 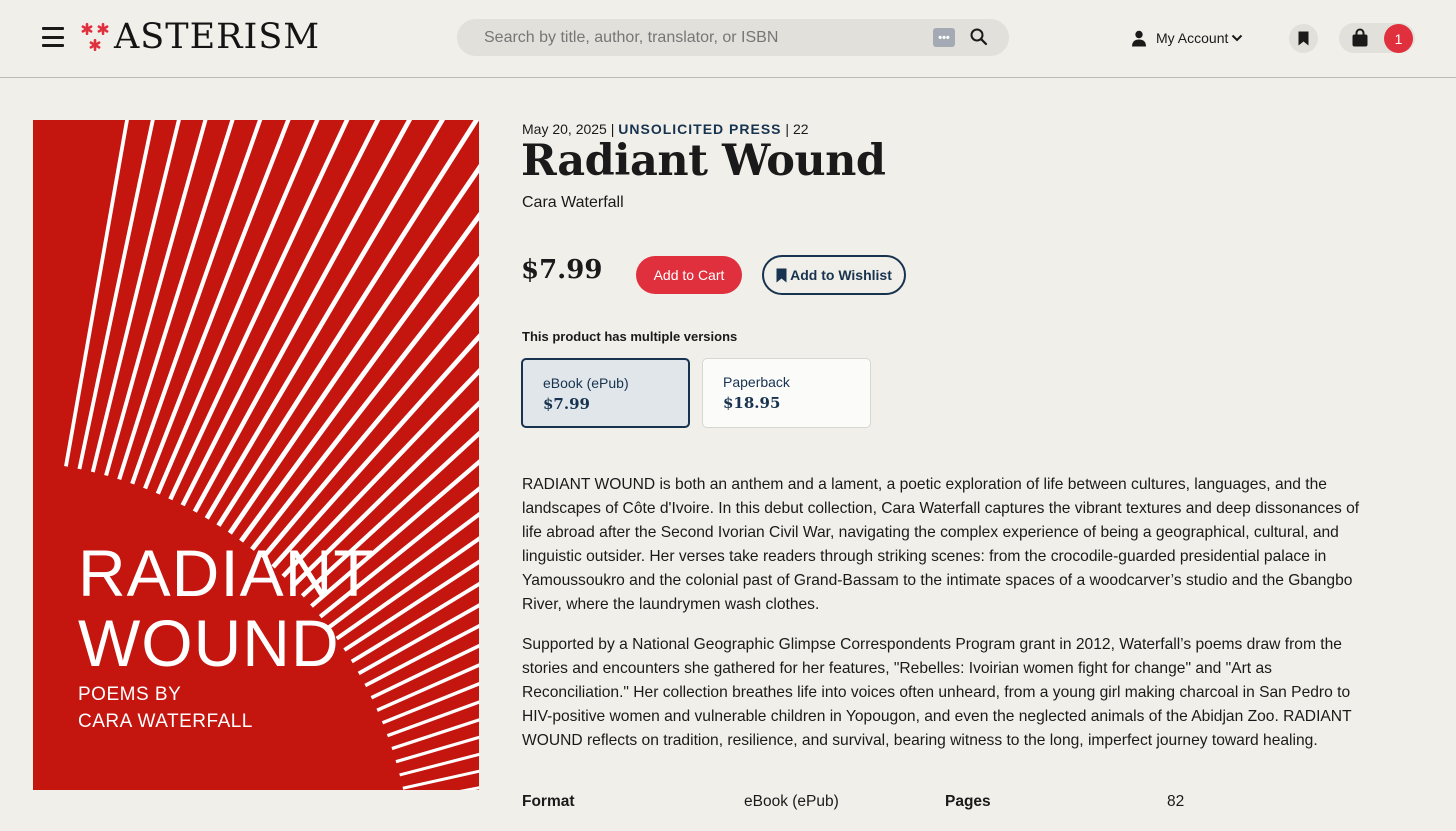 I want to click on search-bar, so click(x=733, y=37).